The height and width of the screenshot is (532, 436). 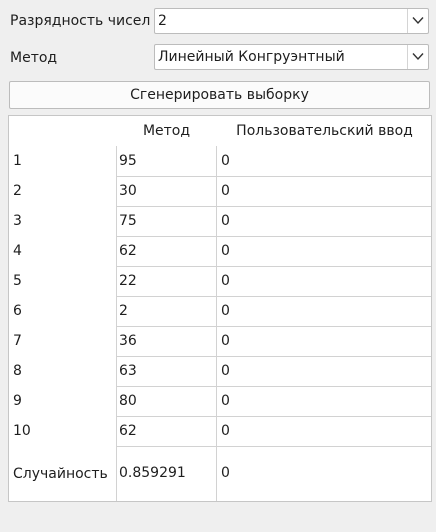 I want to click on row-header: 7, so click(x=17, y=341).